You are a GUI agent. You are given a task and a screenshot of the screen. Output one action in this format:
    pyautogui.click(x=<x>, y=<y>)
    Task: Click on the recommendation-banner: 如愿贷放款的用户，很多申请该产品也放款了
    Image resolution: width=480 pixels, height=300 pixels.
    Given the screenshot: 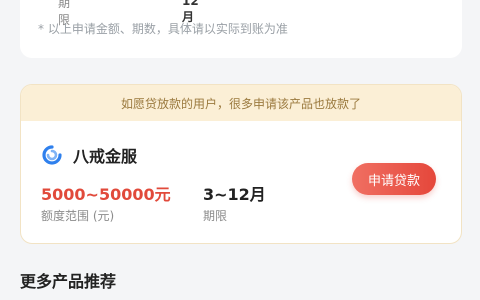 What is the action you would take?
    pyautogui.click(x=241, y=103)
    